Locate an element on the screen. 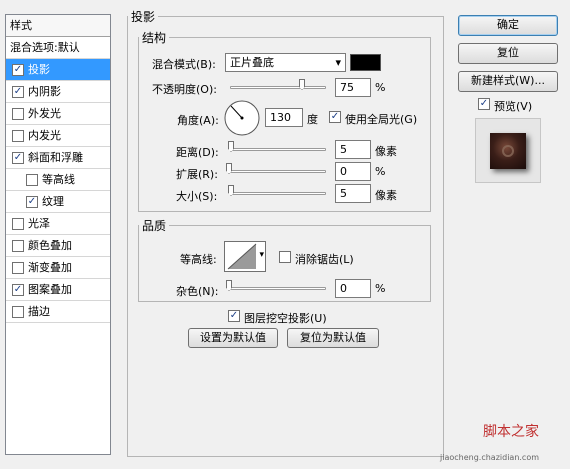 This screenshot has width=570, height=469. checkbox-gradient-overlay is located at coordinates (18, 267).